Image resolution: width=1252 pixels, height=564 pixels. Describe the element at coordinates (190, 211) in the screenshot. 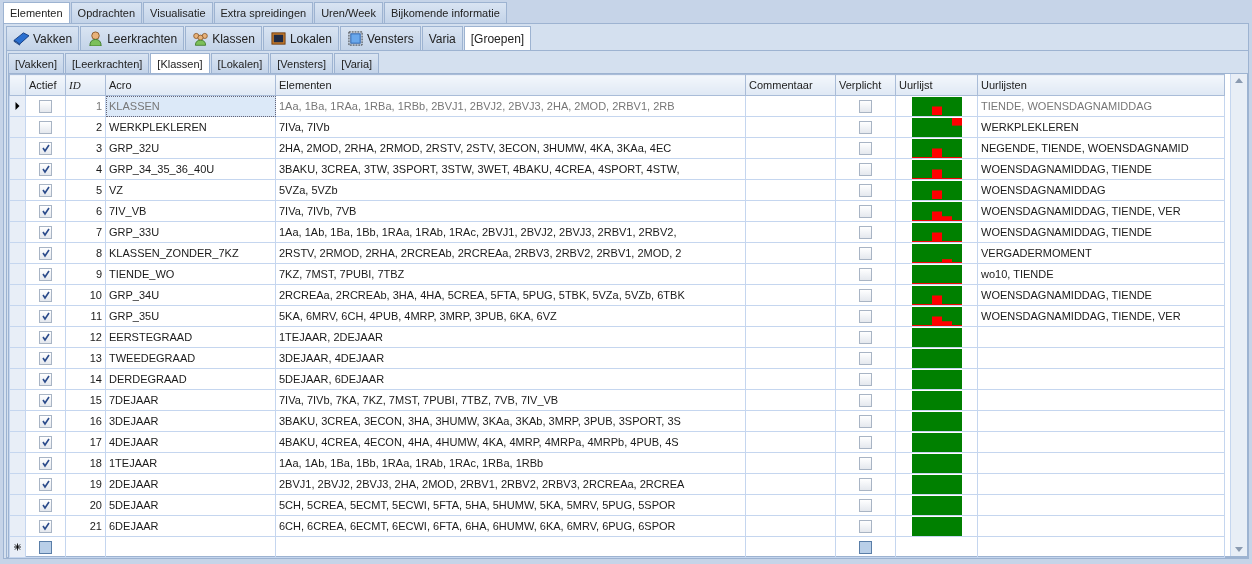

I see `table-cell: 7IV_VB` at that location.